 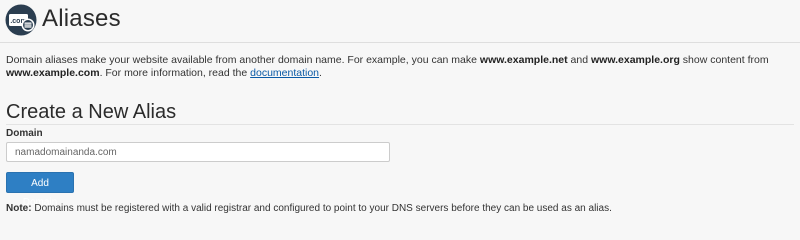 I want to click on example-com: www.example.com, so click(x=53, y=73).